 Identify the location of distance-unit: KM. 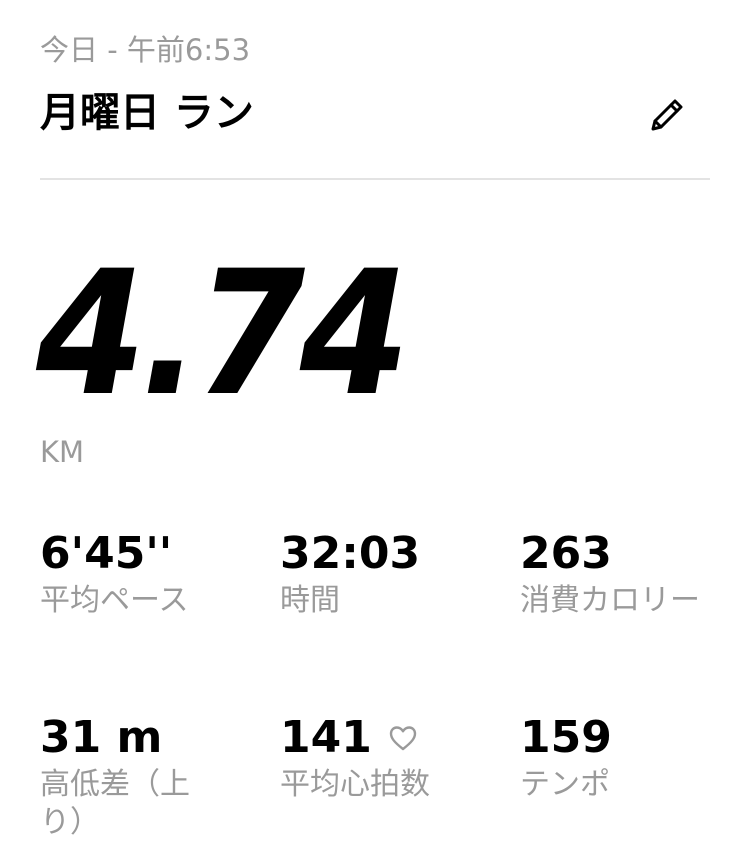
(62, 452).